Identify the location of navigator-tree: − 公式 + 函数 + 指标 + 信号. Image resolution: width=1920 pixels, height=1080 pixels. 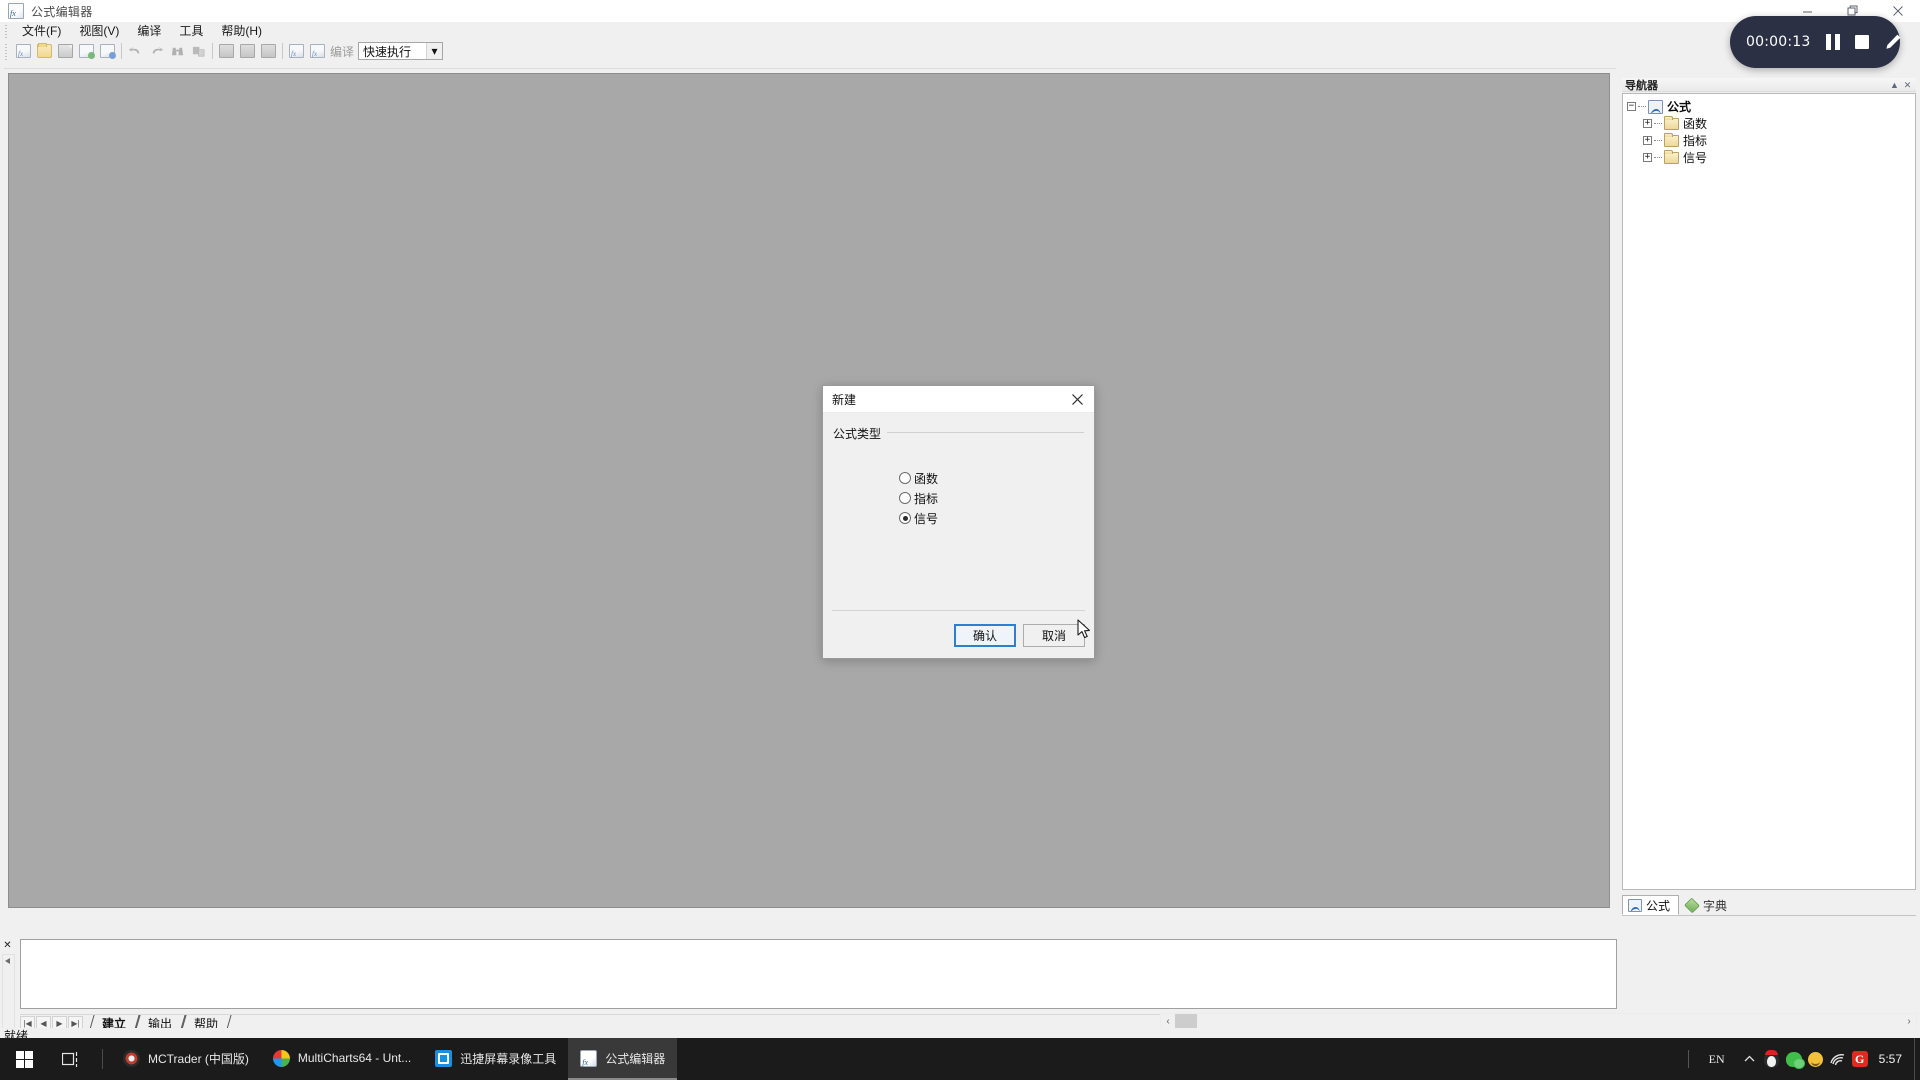
(1769, 491).